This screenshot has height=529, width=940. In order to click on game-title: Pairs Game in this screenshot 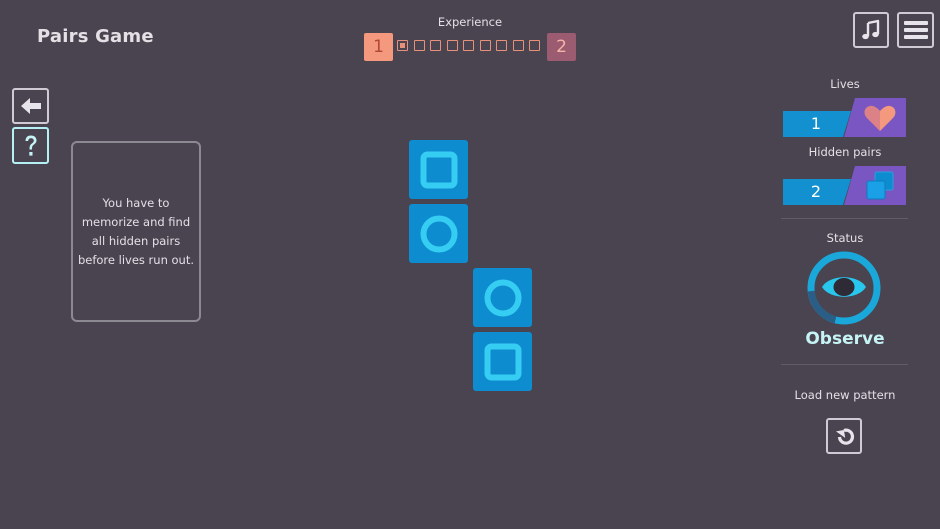, I will do `click(95, 36)`.